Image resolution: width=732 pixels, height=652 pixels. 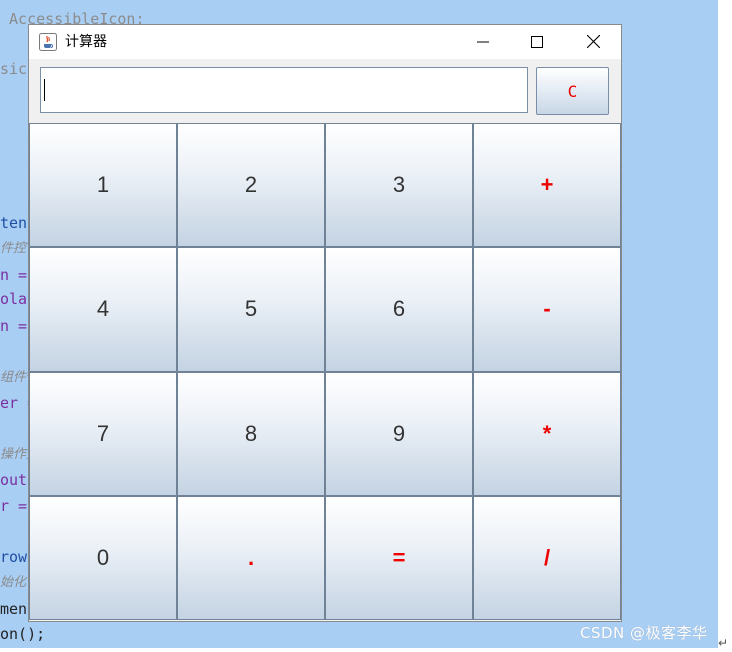 I want to click on text-caret, so click(x=44, y=90).